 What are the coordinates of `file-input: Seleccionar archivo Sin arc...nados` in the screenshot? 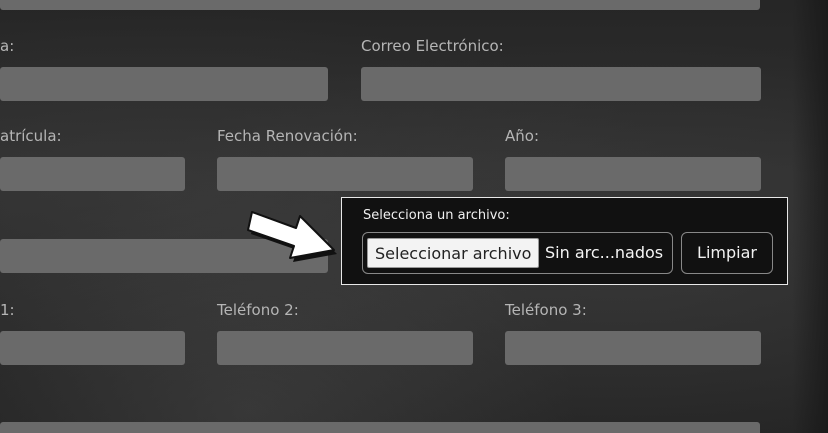 It's located at (517, 253).